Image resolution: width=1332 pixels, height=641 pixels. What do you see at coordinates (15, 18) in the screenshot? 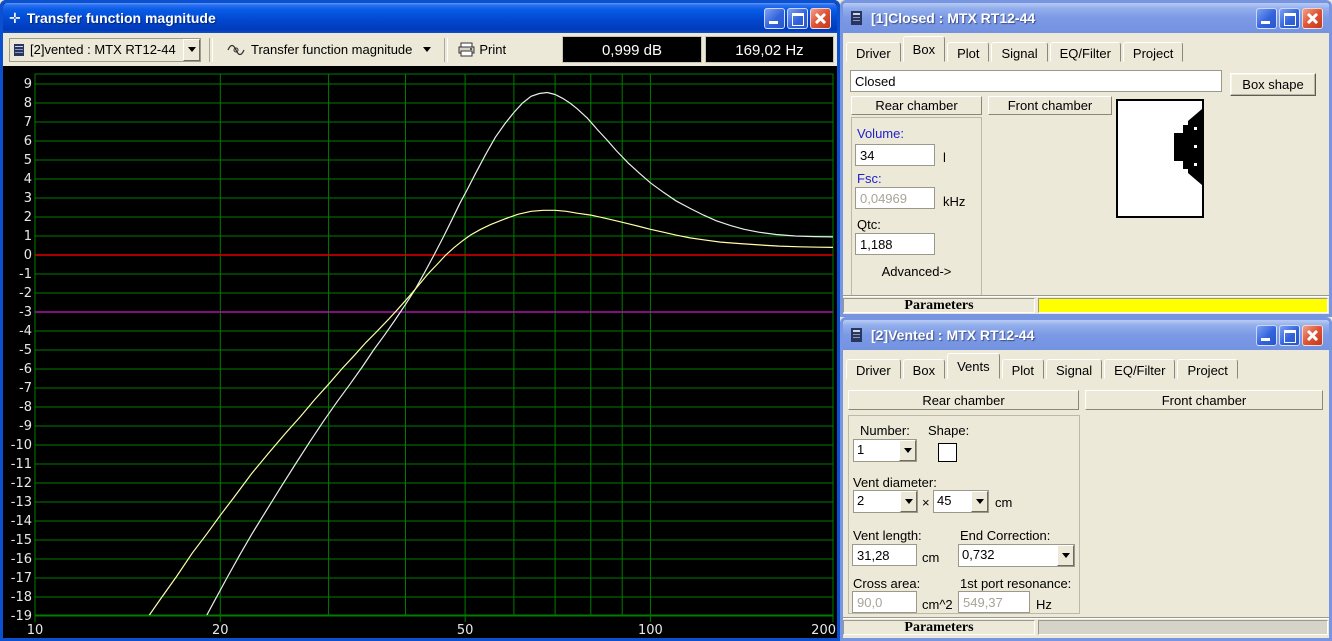
I see `crosshair-icon: ✛` at bounding box center [15, 18].